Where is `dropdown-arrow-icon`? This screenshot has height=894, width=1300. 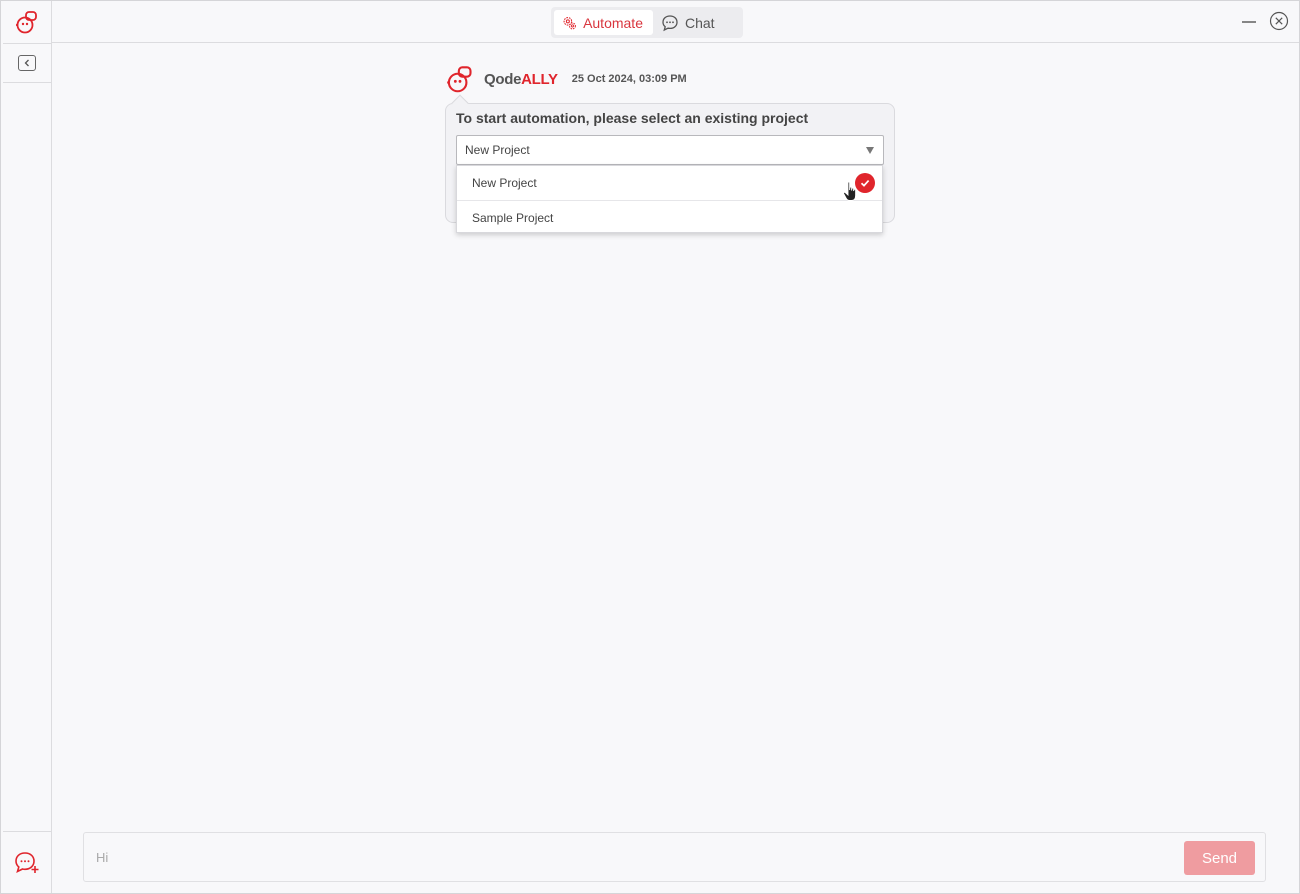 dropdown-arrow-icon is located at coordinates (870, 150).